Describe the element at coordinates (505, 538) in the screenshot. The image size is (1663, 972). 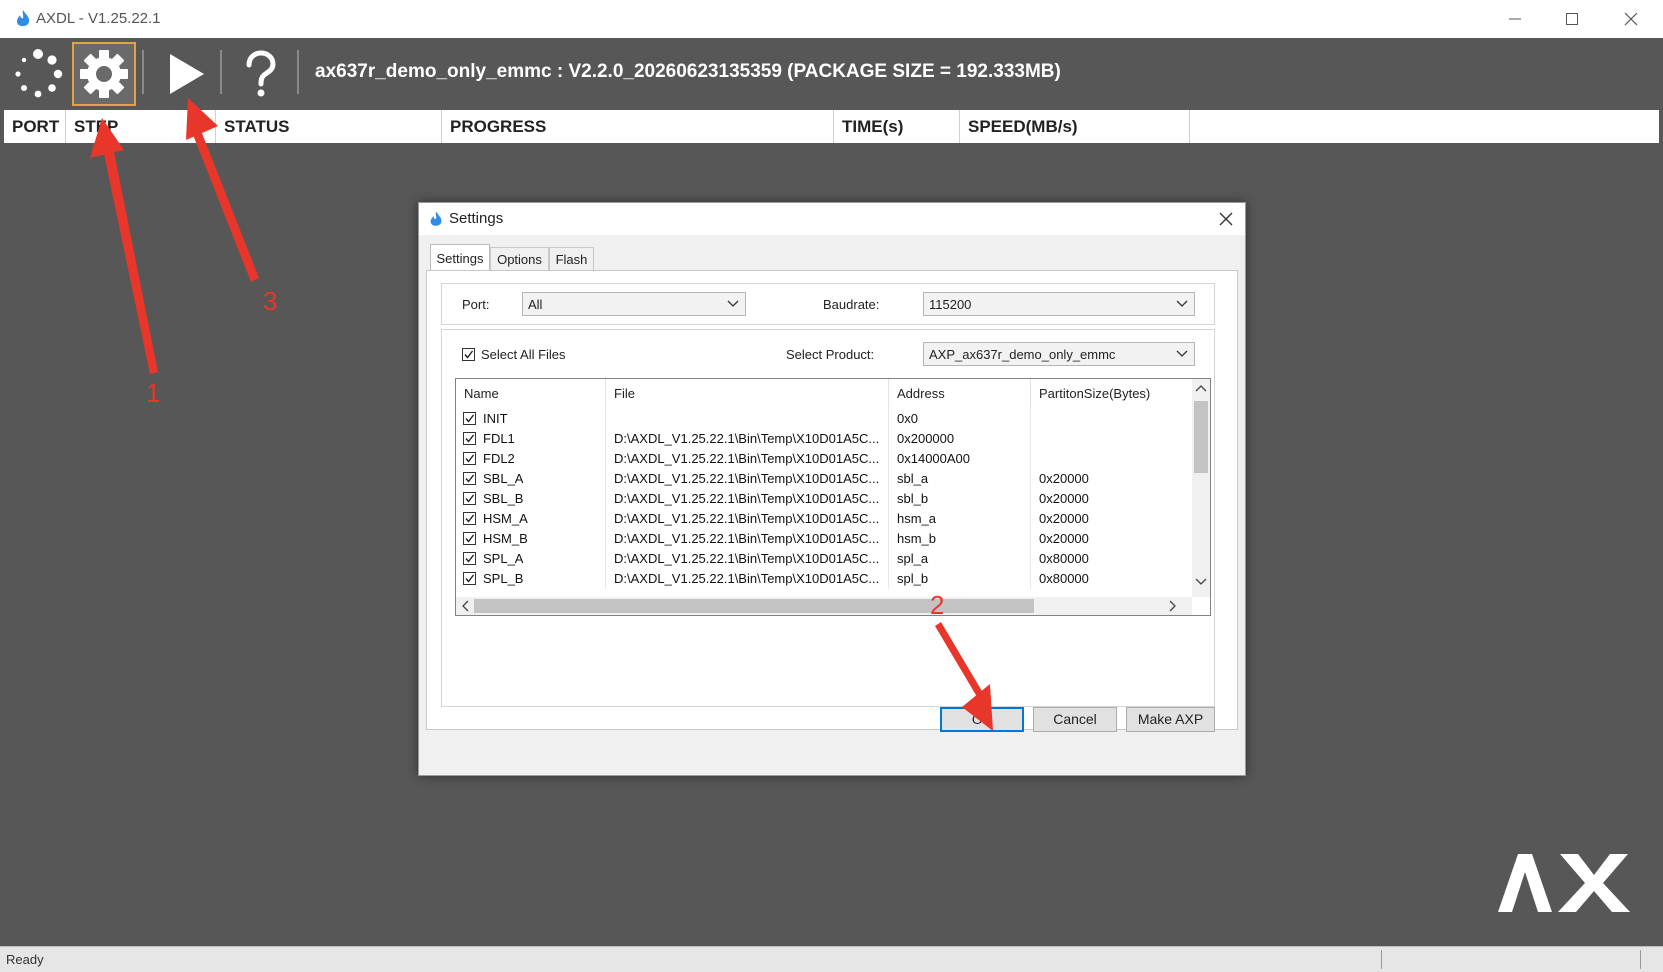
I see `file-name: HSM_B` at that location.